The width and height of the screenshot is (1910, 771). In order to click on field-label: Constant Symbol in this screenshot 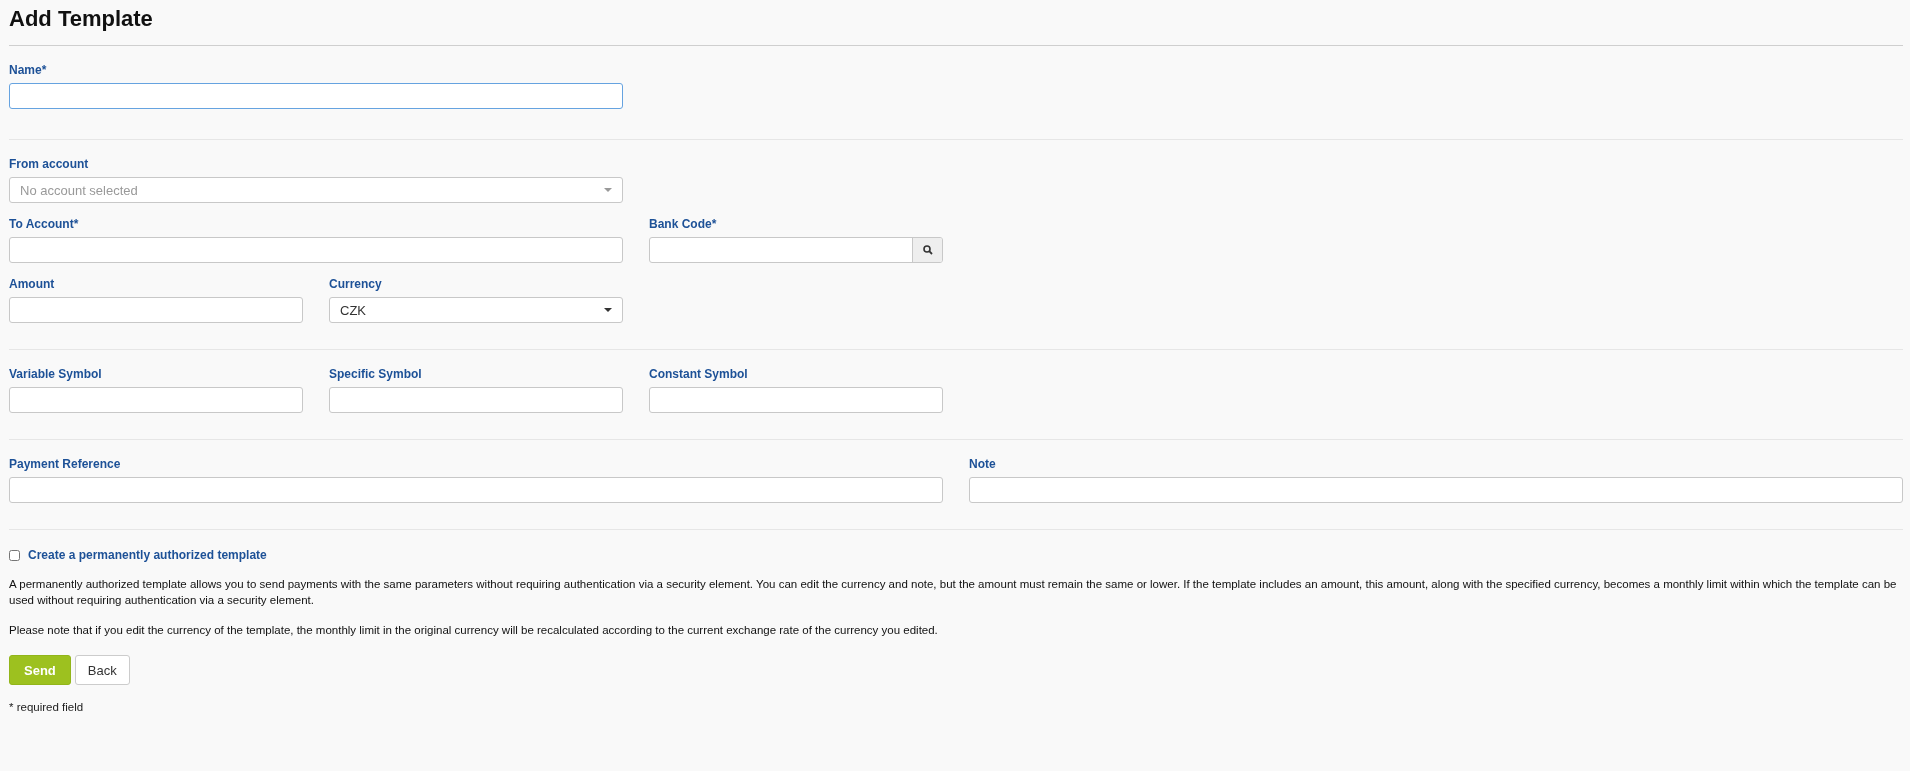, I will do `click(699, 374)`.